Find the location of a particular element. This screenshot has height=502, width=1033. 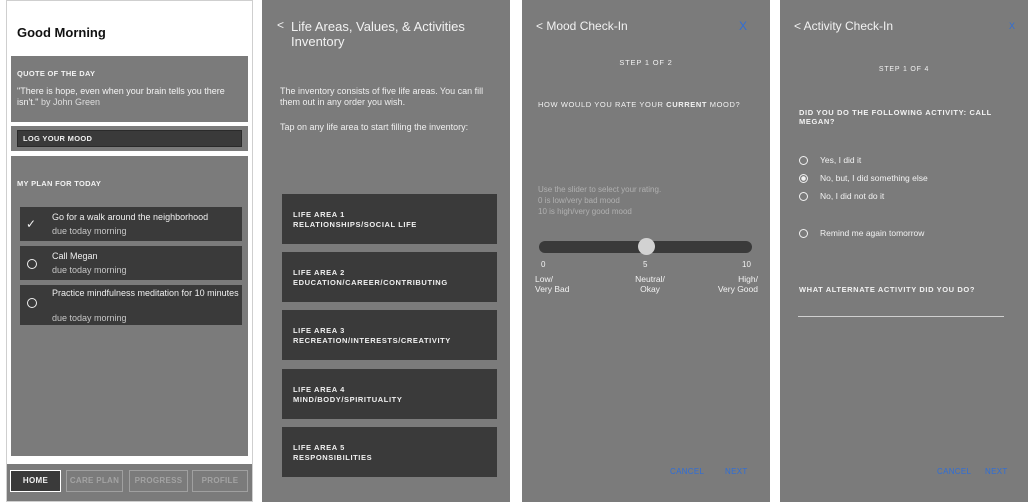

plan-item-name: Call Megan is located at coordinates (75, 256).